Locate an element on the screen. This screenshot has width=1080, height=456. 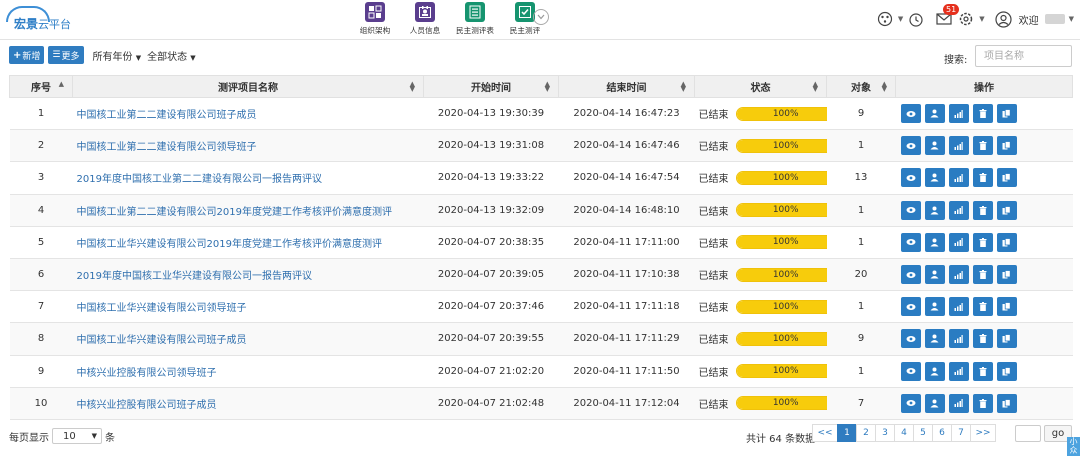
project-name-link: 中国核工业华兴建设有限公司2019年度党建工作考核评价满意度测评 is located at coordinates (248, 242).